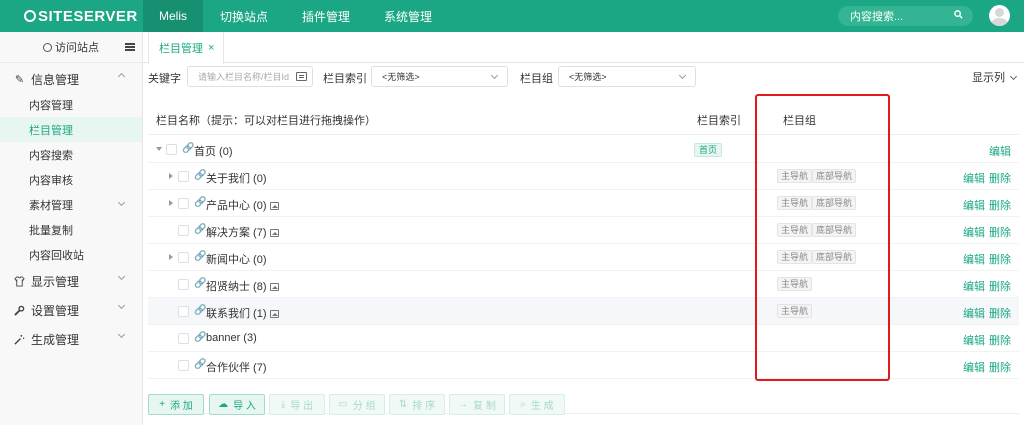 The image size is (1024, 425). What do you see at coordinates (995, 77) in the screenshot?
I see `show-columns-dropdown: 显示列` at bounding box center [995, 77].